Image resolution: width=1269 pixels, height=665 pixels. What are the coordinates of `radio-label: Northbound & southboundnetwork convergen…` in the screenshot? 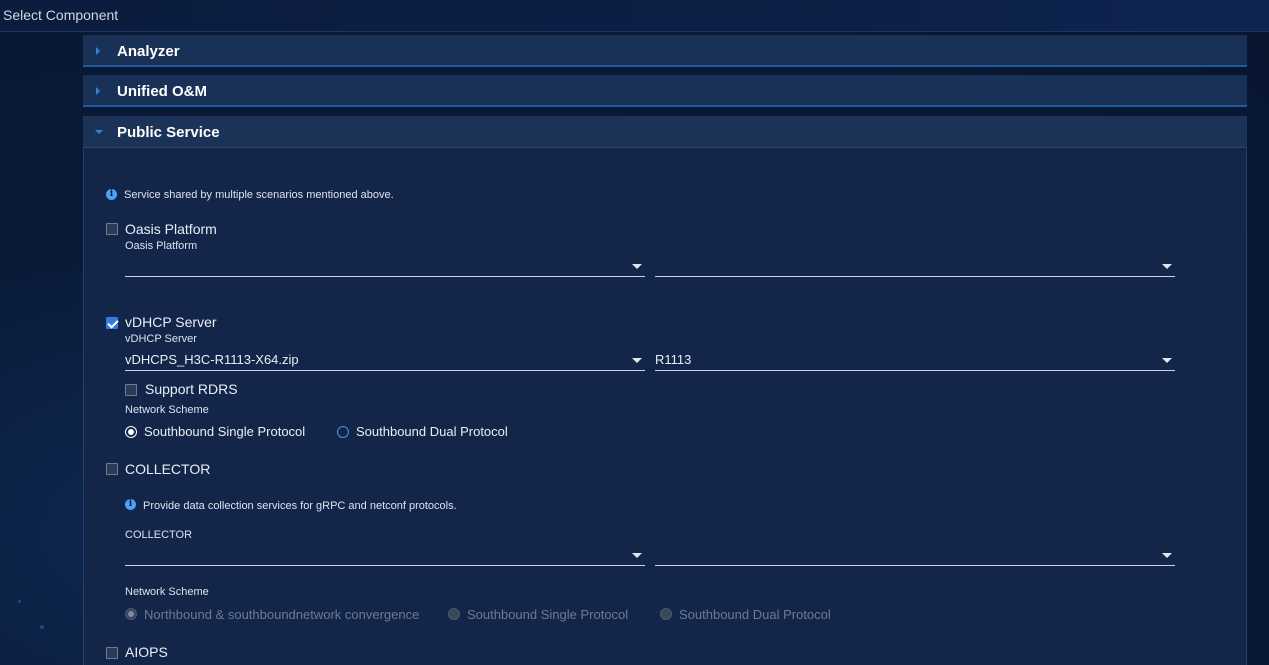 It's located at (282, 614).